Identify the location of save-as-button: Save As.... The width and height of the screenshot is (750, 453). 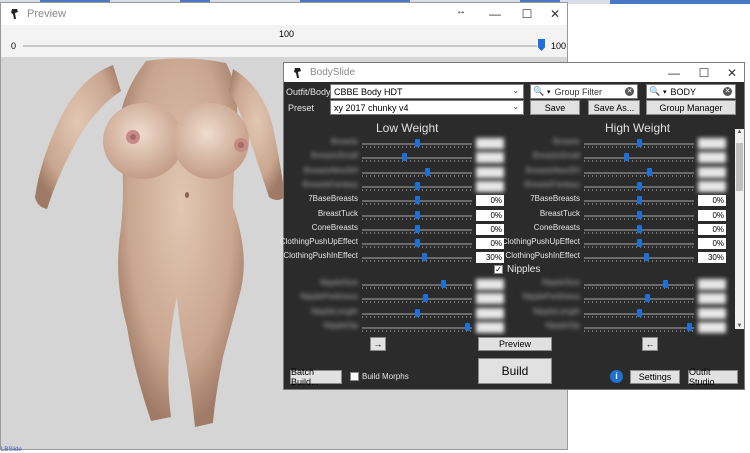
(614, 107).